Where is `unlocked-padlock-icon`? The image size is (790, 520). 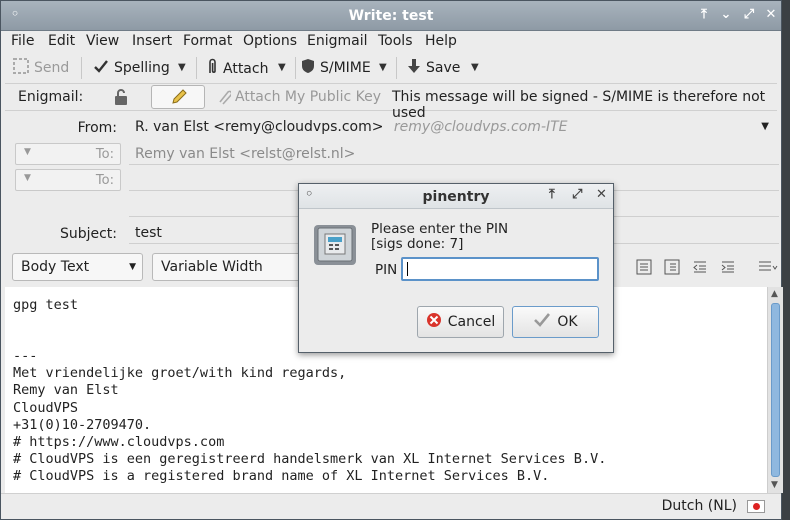
unlocked-padlock-icon is located at coordinates (121, 99).